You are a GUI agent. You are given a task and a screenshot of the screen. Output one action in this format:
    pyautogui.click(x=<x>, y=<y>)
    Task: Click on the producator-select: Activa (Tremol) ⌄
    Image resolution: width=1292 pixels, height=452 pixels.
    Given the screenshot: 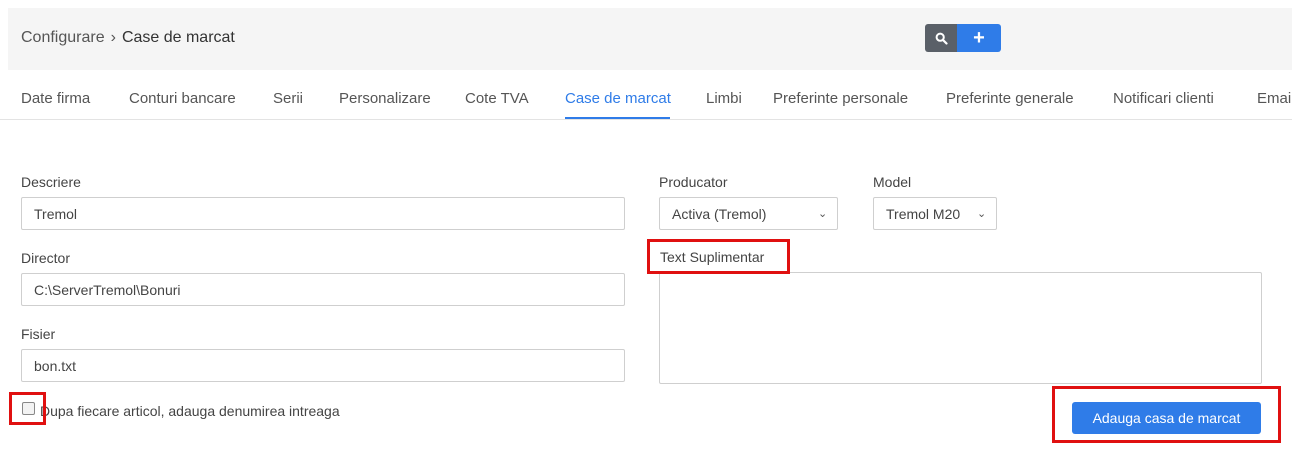 What is the action you would take?
    pyautogui.click(x=748, y=213)
    